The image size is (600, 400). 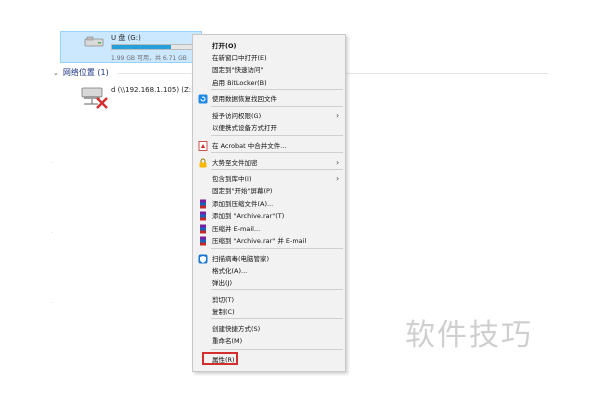 What do you see at coordinates (469, 335) in the screenshot?
I see `watermark-text: 软件技巧` at bounding box center [469, 335].